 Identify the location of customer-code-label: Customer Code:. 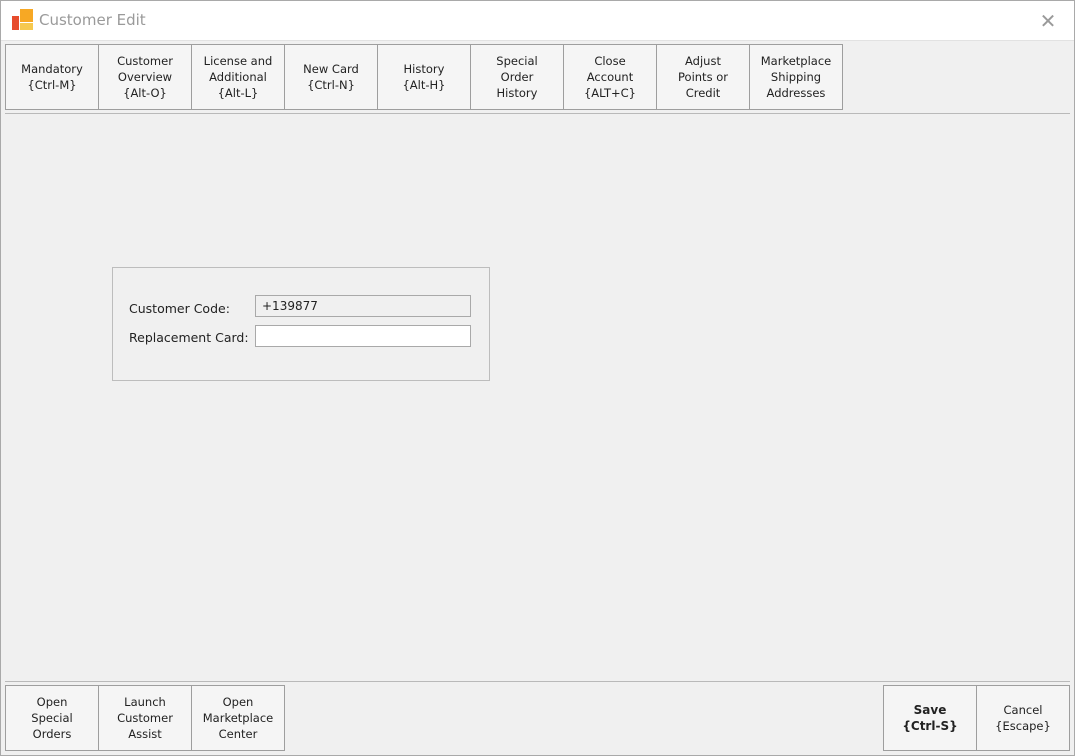
(179, 308).